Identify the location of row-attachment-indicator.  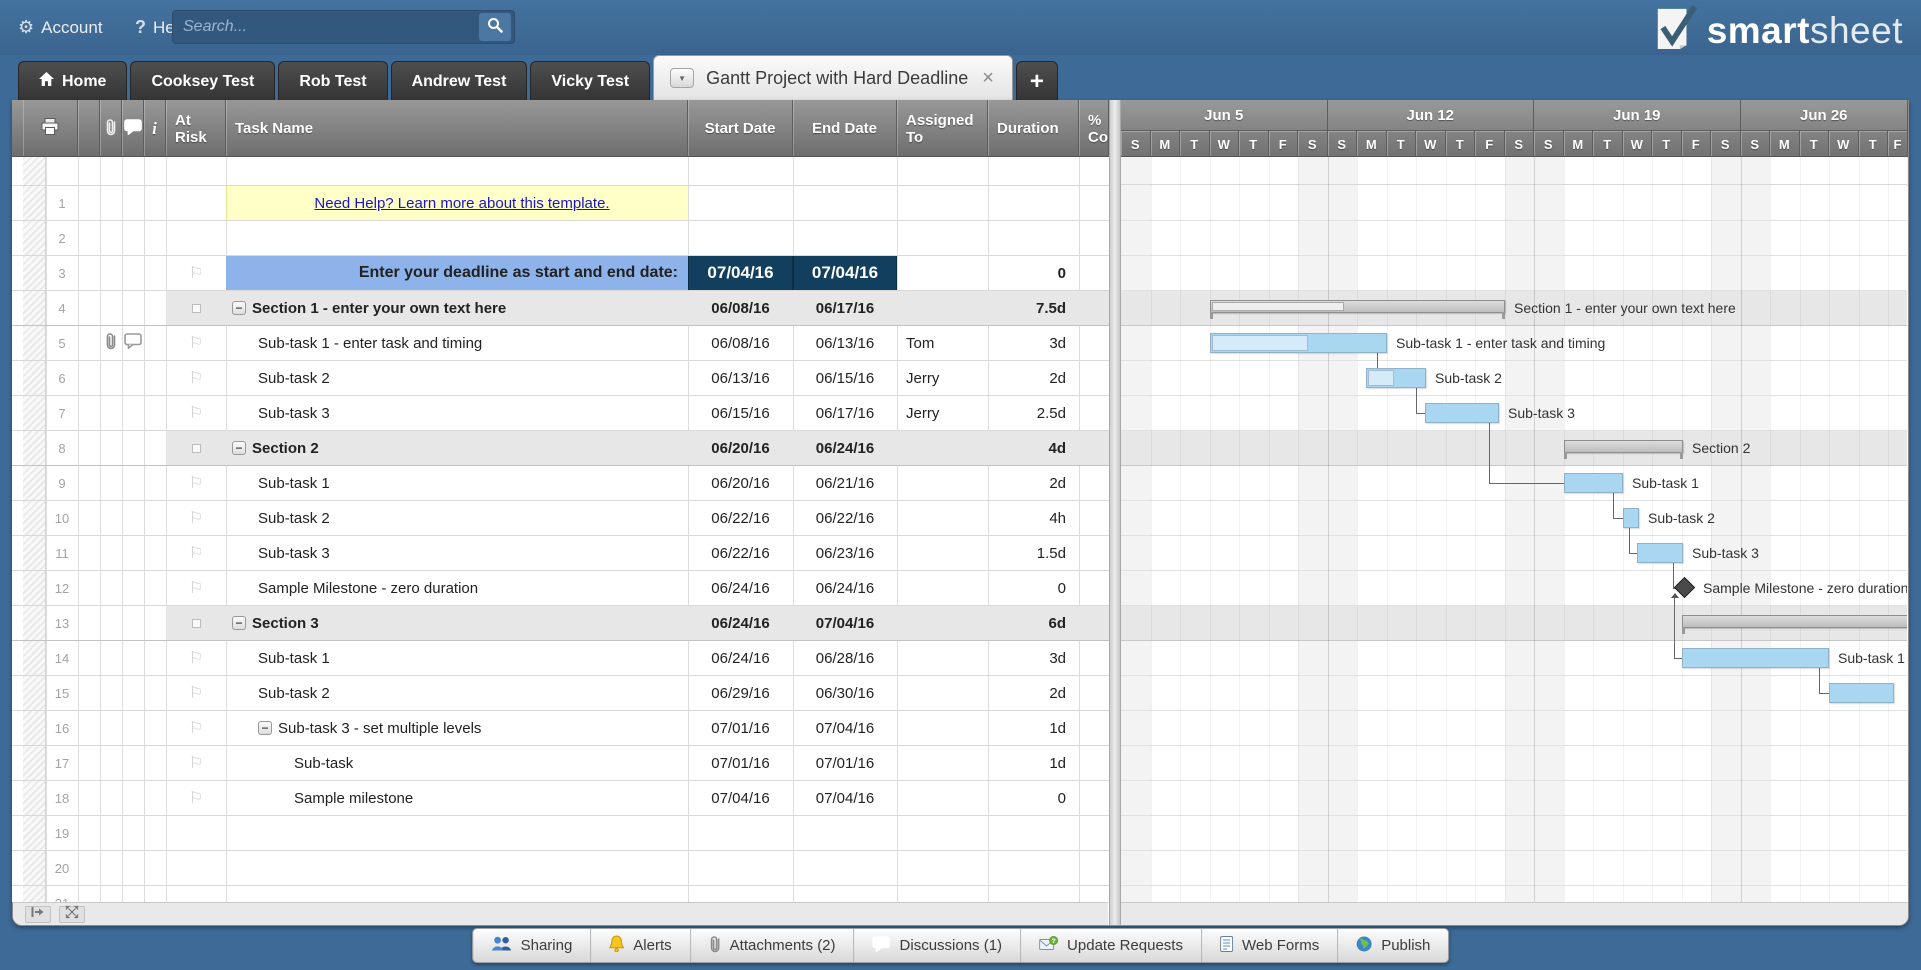
(111, 343).